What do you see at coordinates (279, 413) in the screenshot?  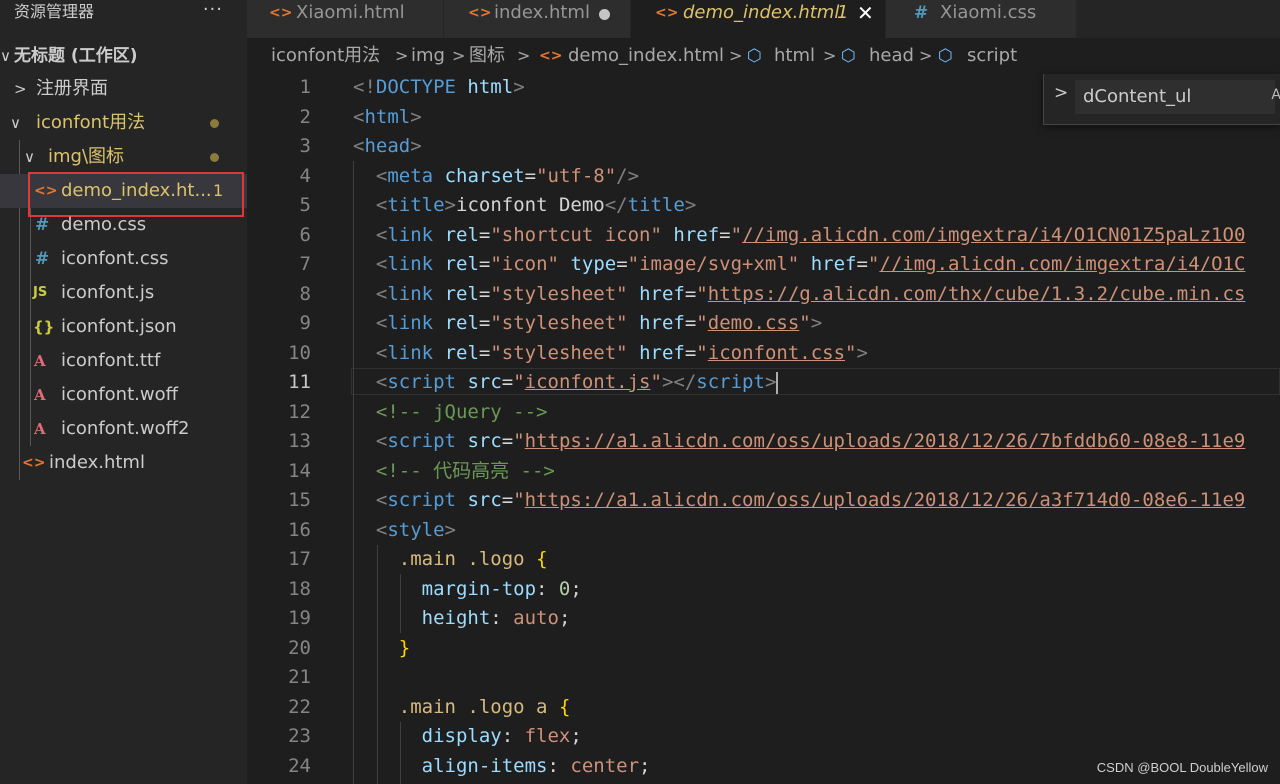 I see `line-number: 12` at bounding box center [279, 413].